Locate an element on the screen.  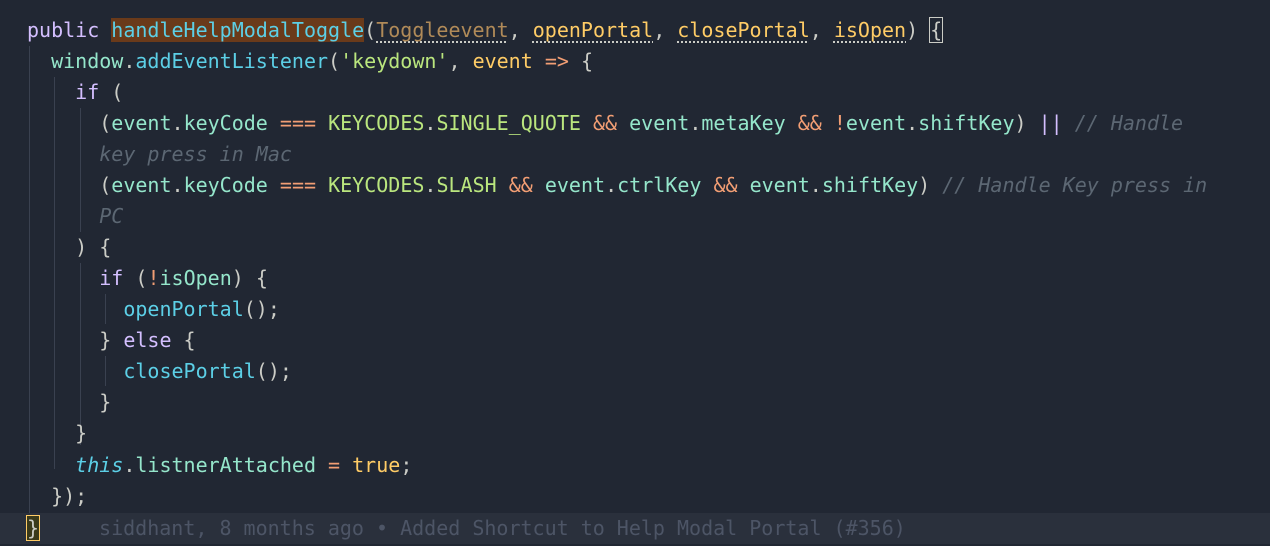
code-line: this.listnerAttached = true; is located at coordinates (635, 465).